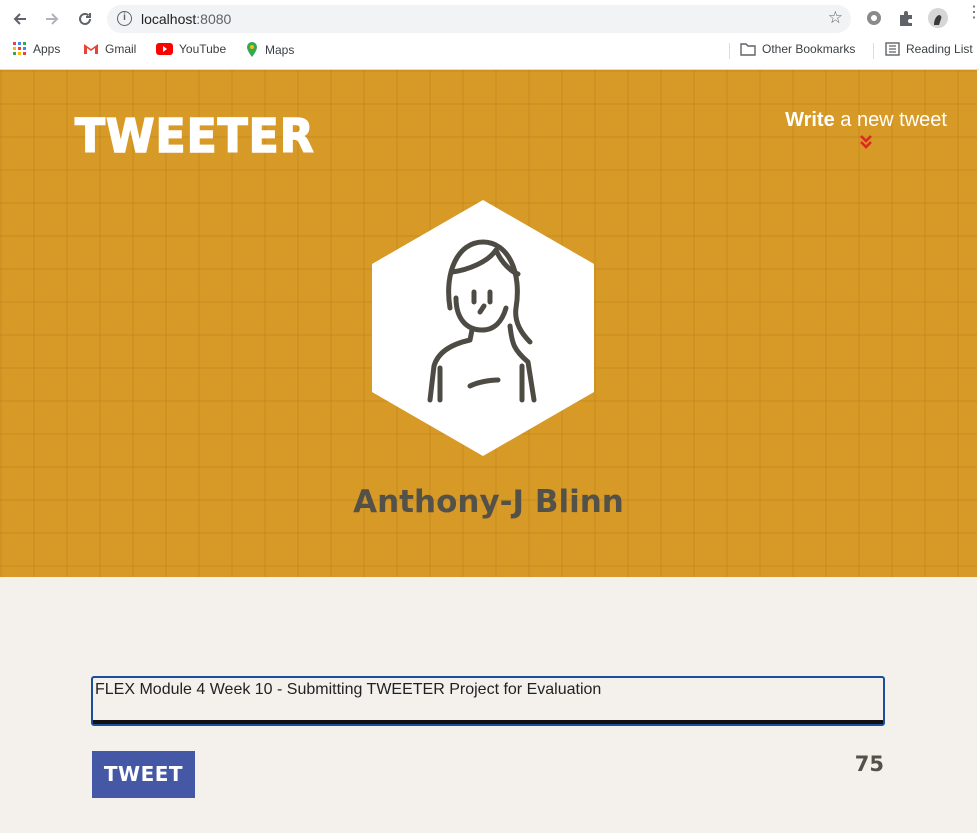 Image resolution: width=979 pixels, height=833 pixels. What do you see at coordinates (892, 49) in the screenshot?
I see `reading-list-icon` at bounding box center [892, 49].